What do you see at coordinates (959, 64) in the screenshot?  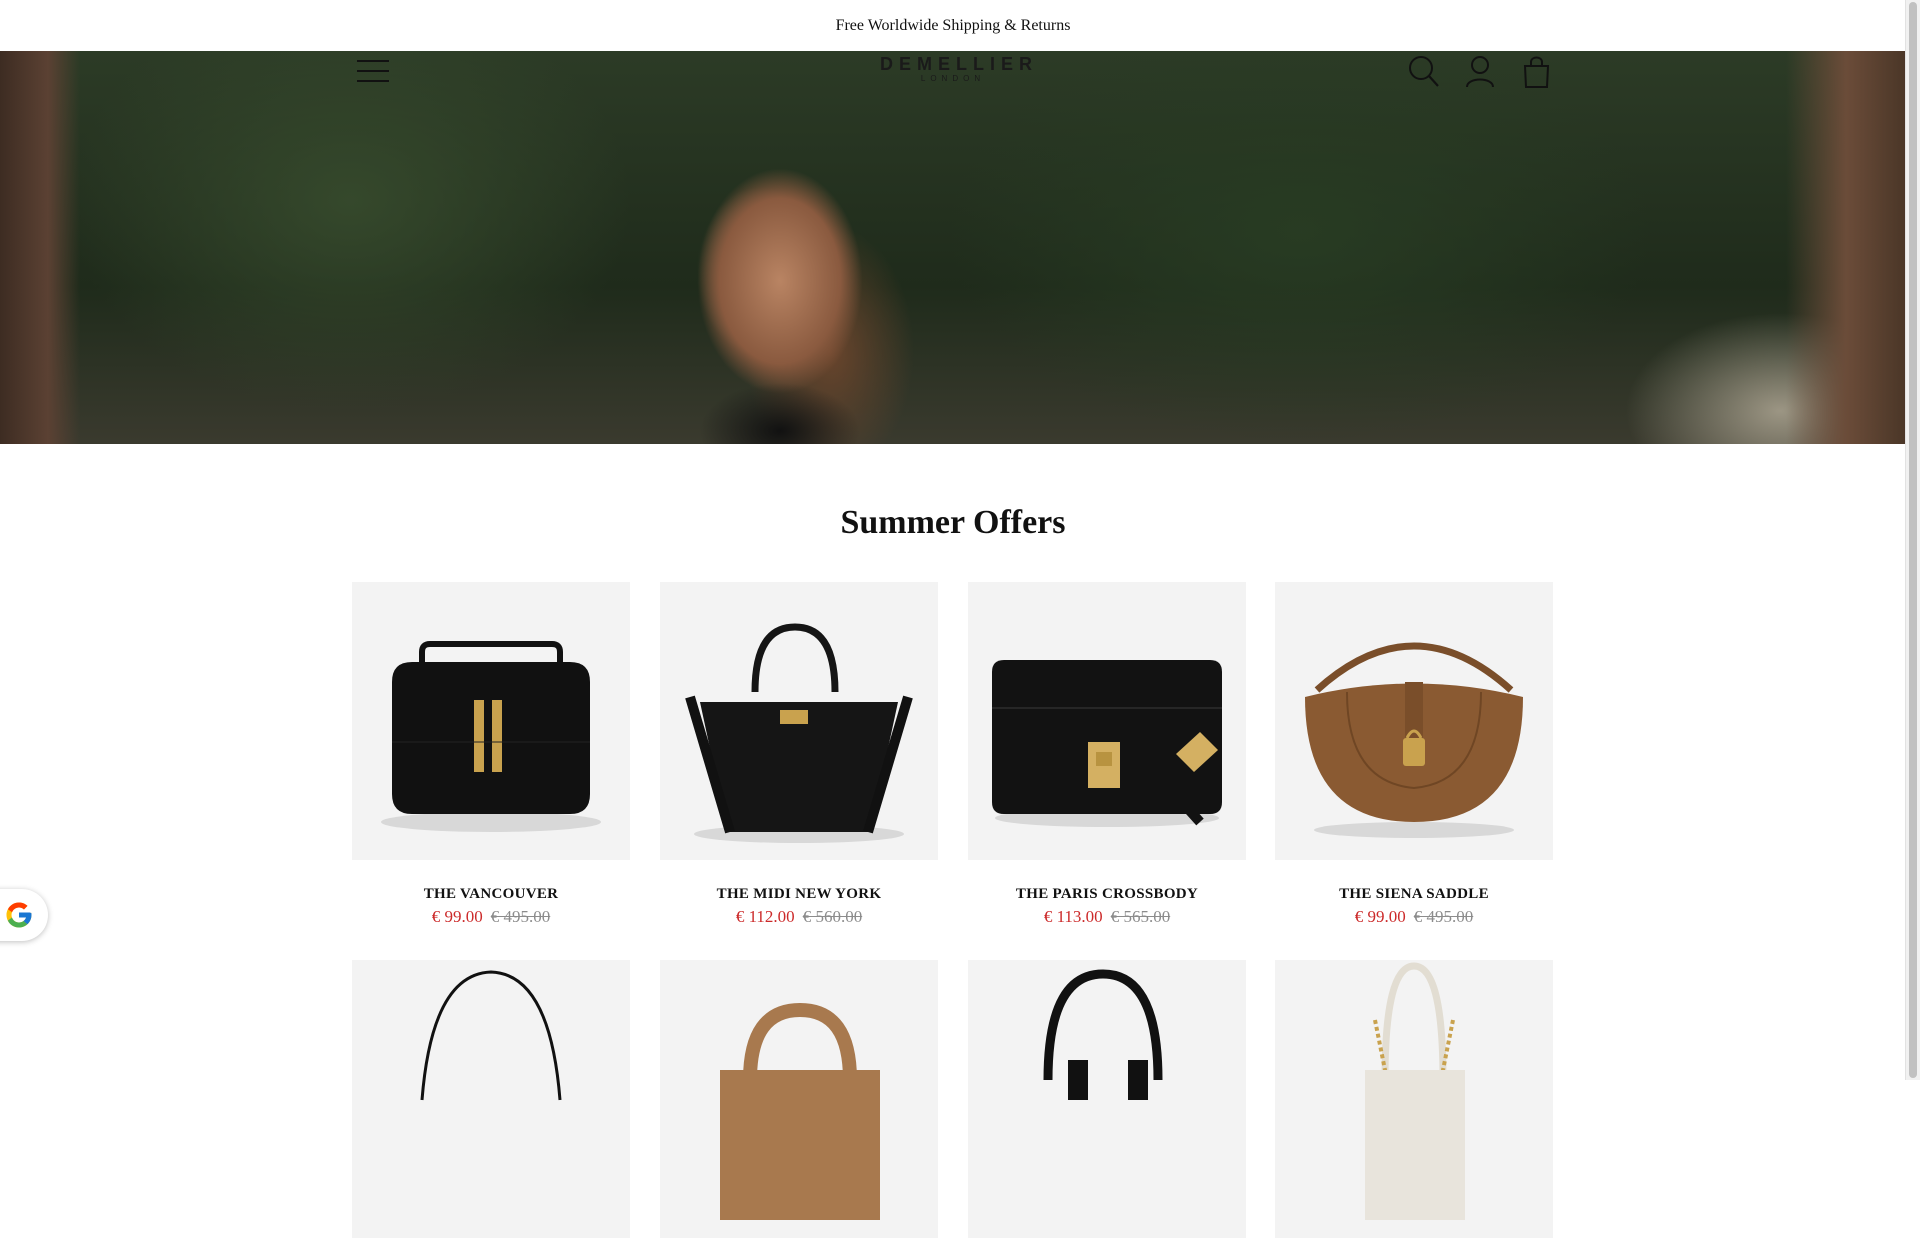 I see `logo-wordmark: DEMELLIER` at bounding box center [959, 64].